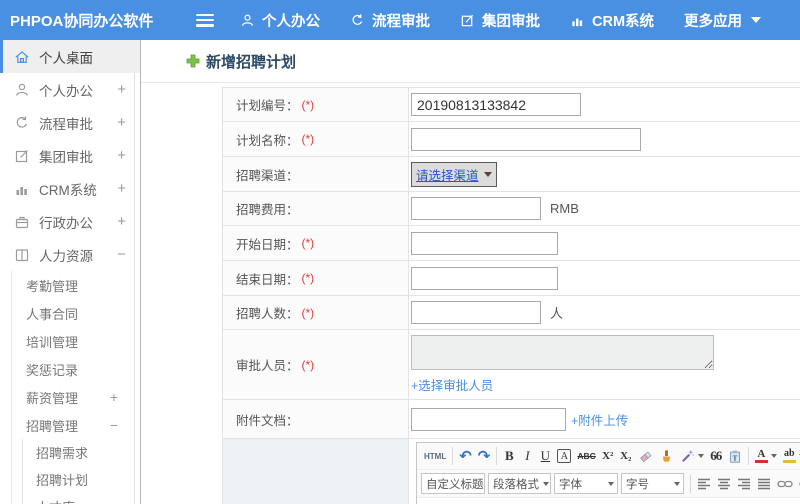 The image size is (800, 504). What do you see at coordinates (626, 456) in the screenshot?
I see `subscript-button: X₂` at bounding box center [626, 456].